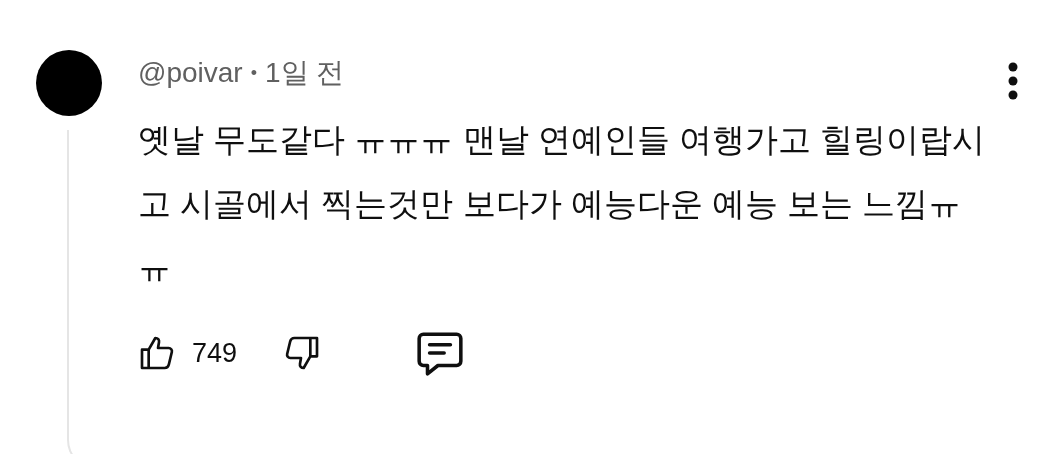 The image size is (1044, 454). I want to click on like-count: 749, so click(215, 353).